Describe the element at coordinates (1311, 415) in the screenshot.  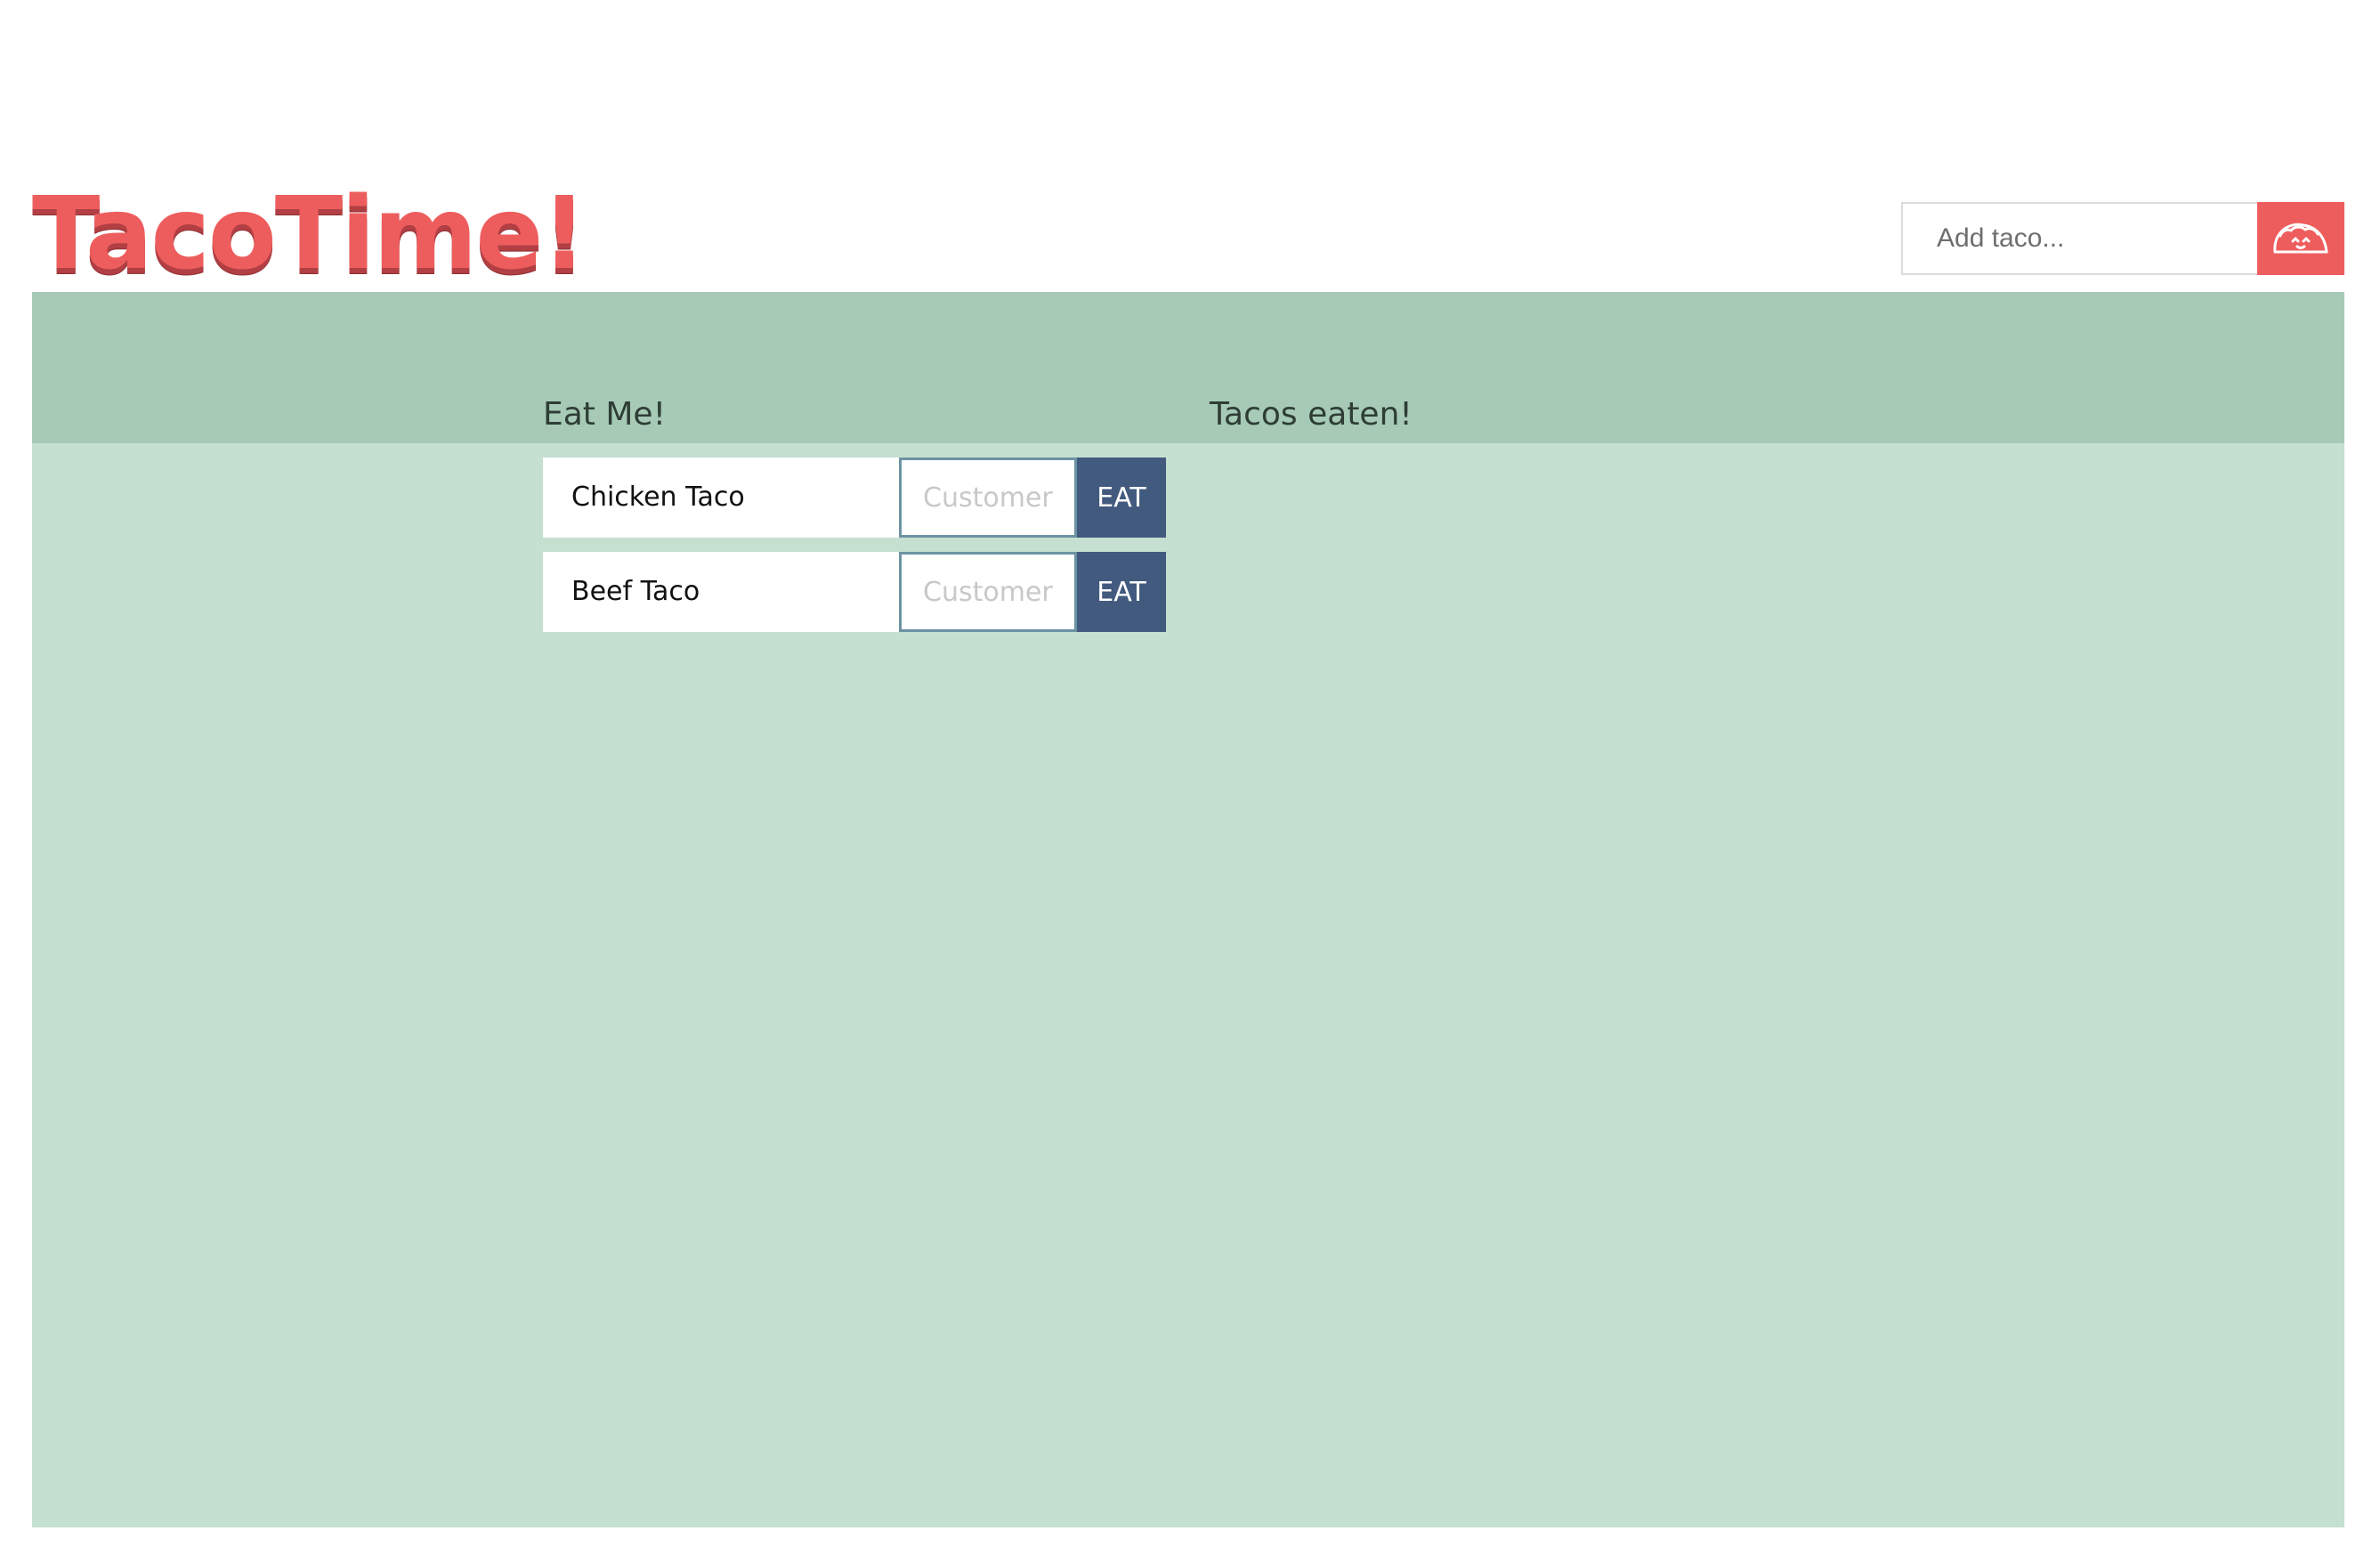
I see `tacos-eaten-title: Tacos eaten!` at that location.